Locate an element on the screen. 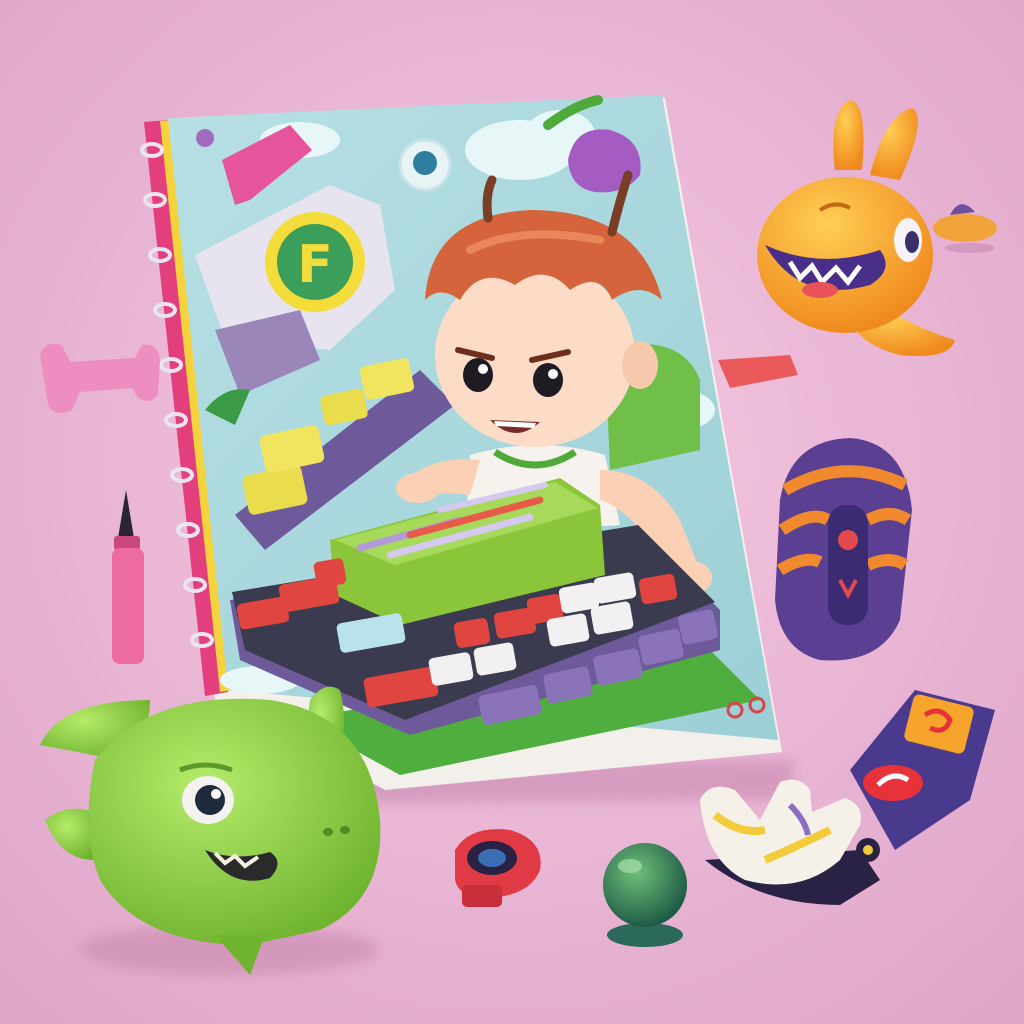  crown-bead-center is located at coordinates (868, 850).